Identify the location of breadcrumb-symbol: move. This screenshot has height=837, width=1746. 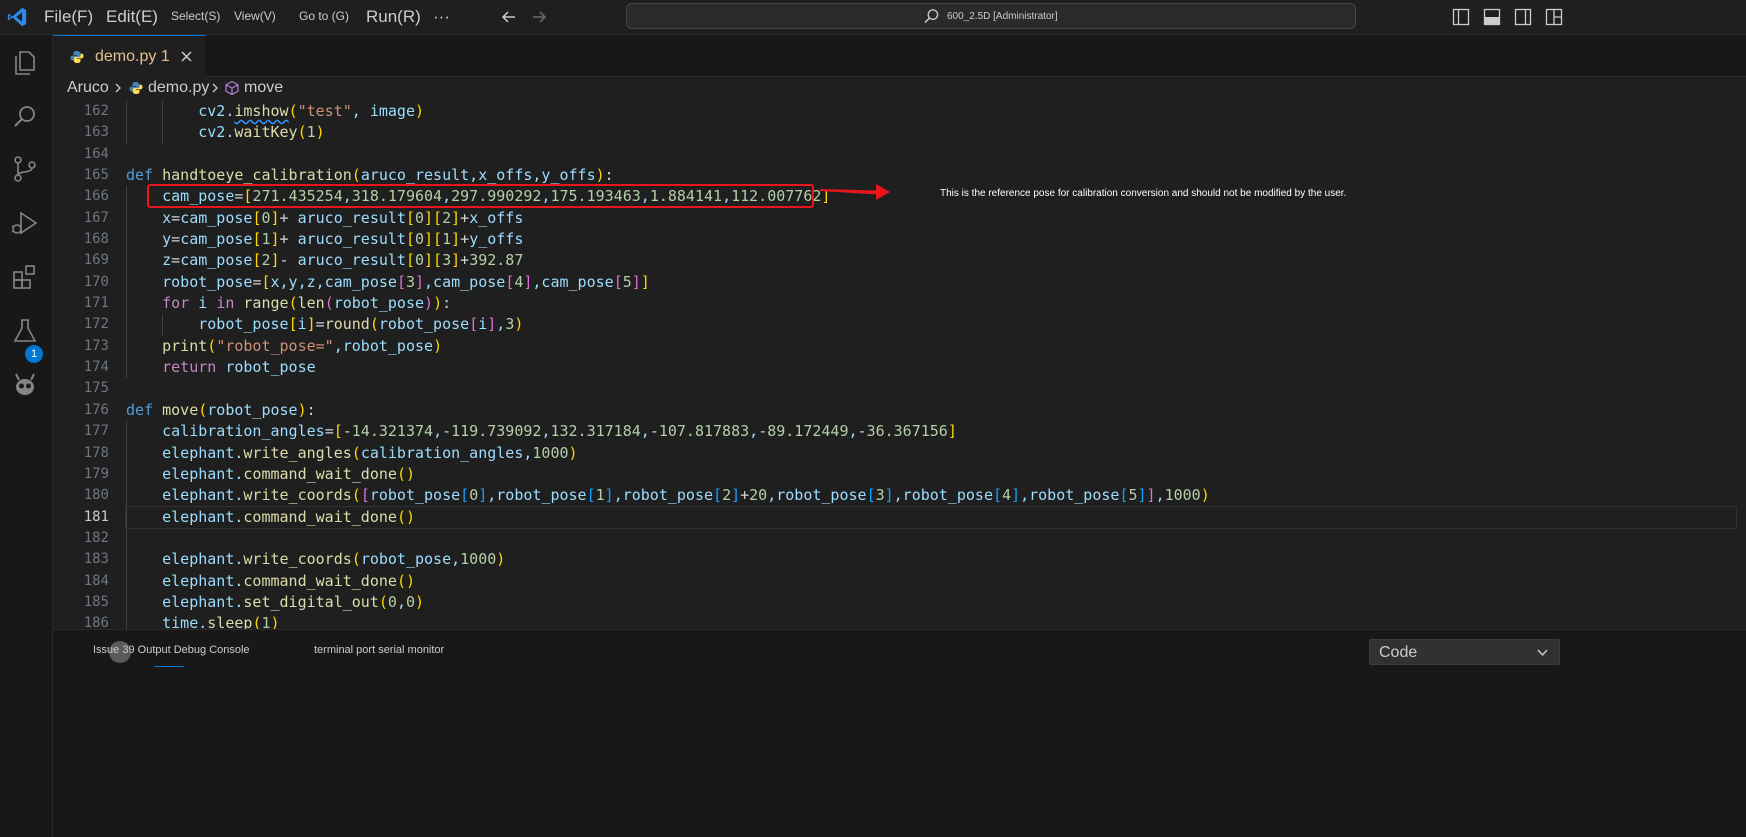
(263, 88).